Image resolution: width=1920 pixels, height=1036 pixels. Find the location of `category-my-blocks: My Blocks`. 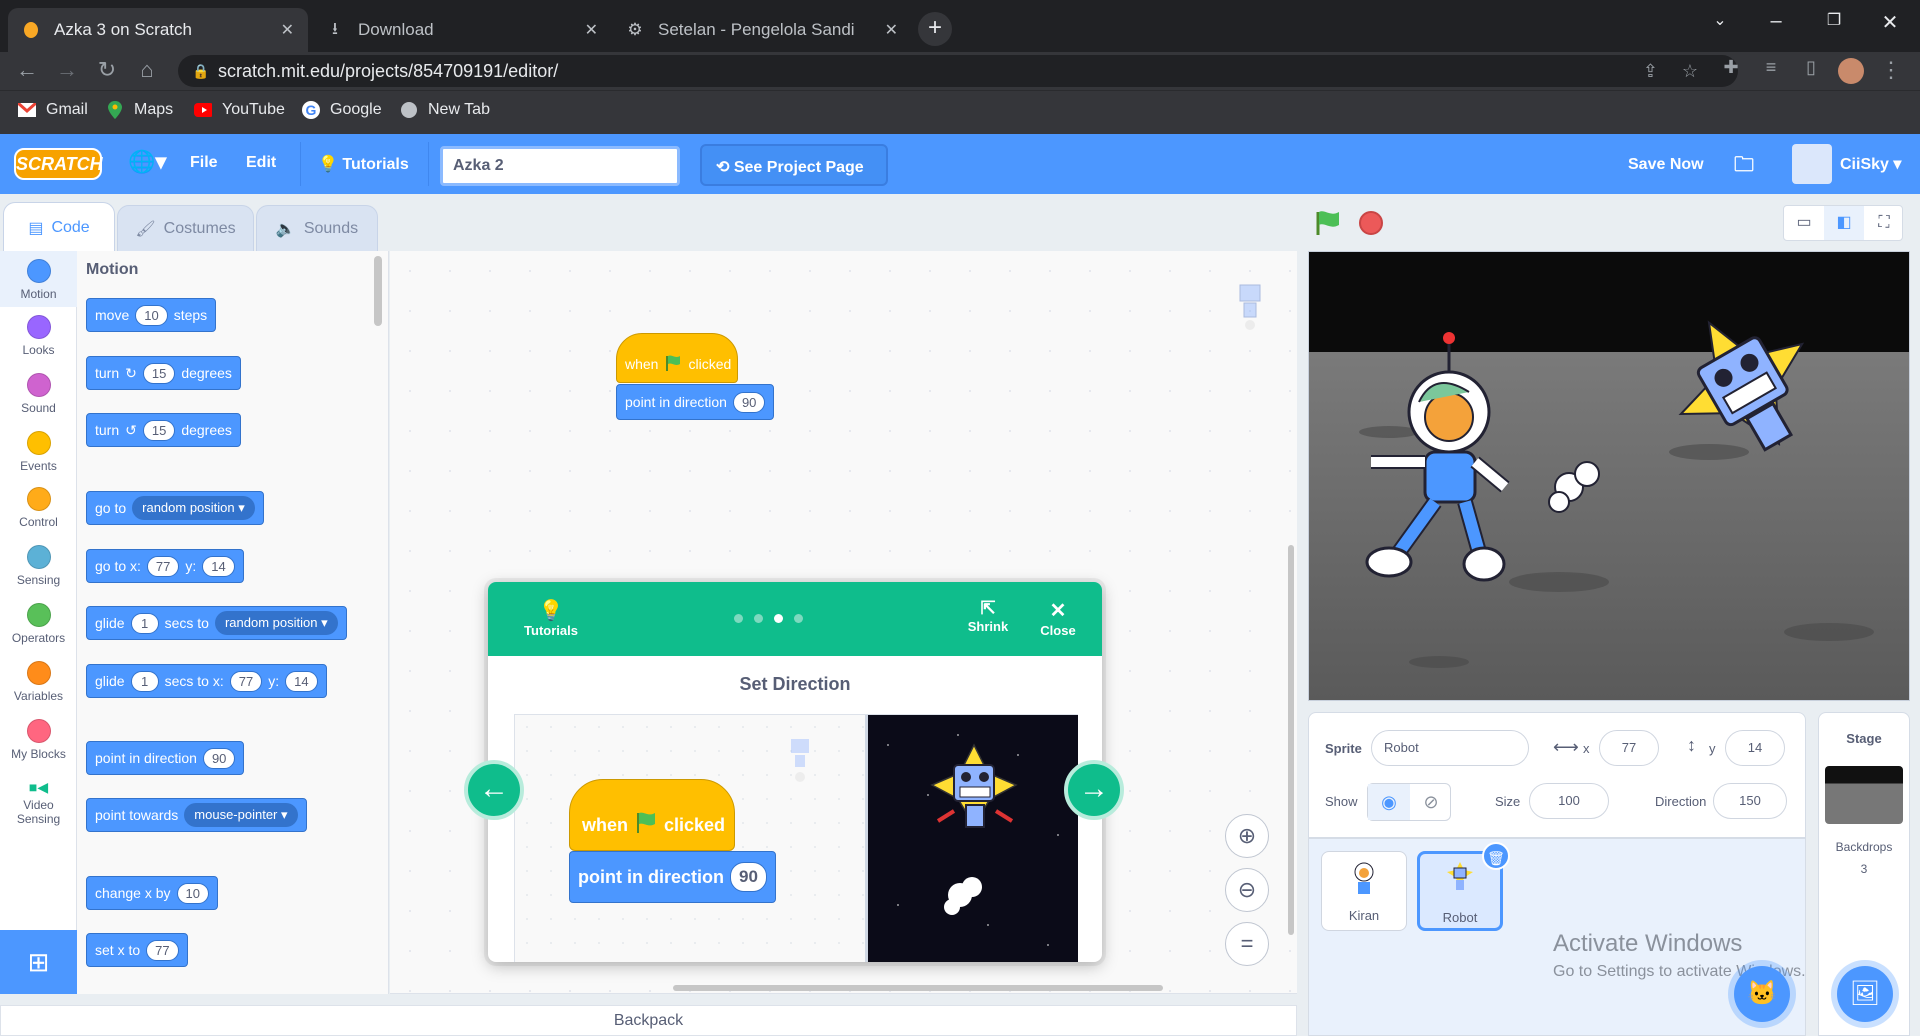

category-my-blocks: My Blocks is located at coordinates (38, 740).